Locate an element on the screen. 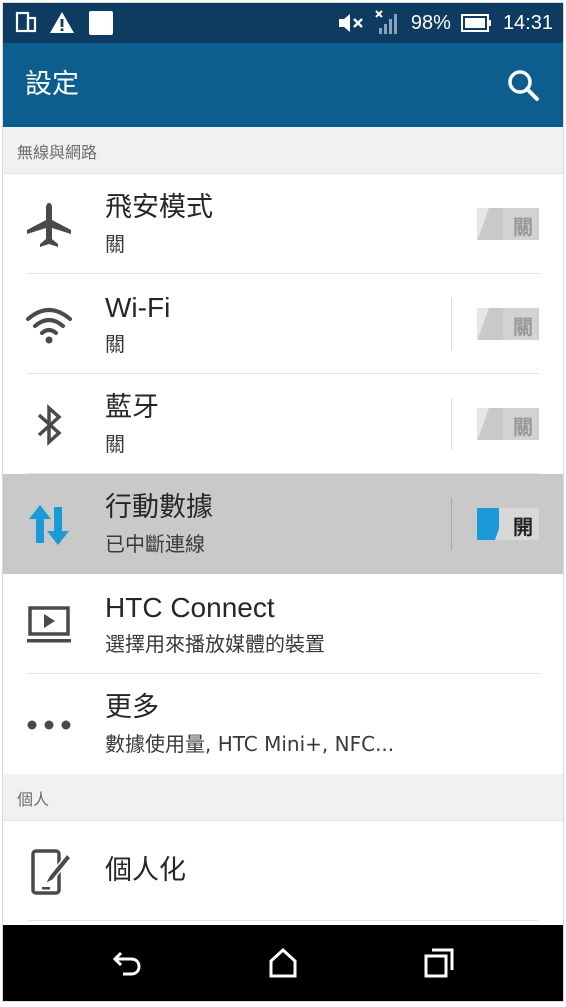 The image size is (566, 1007). notification-square-icon is located at coordinates (101, 23).